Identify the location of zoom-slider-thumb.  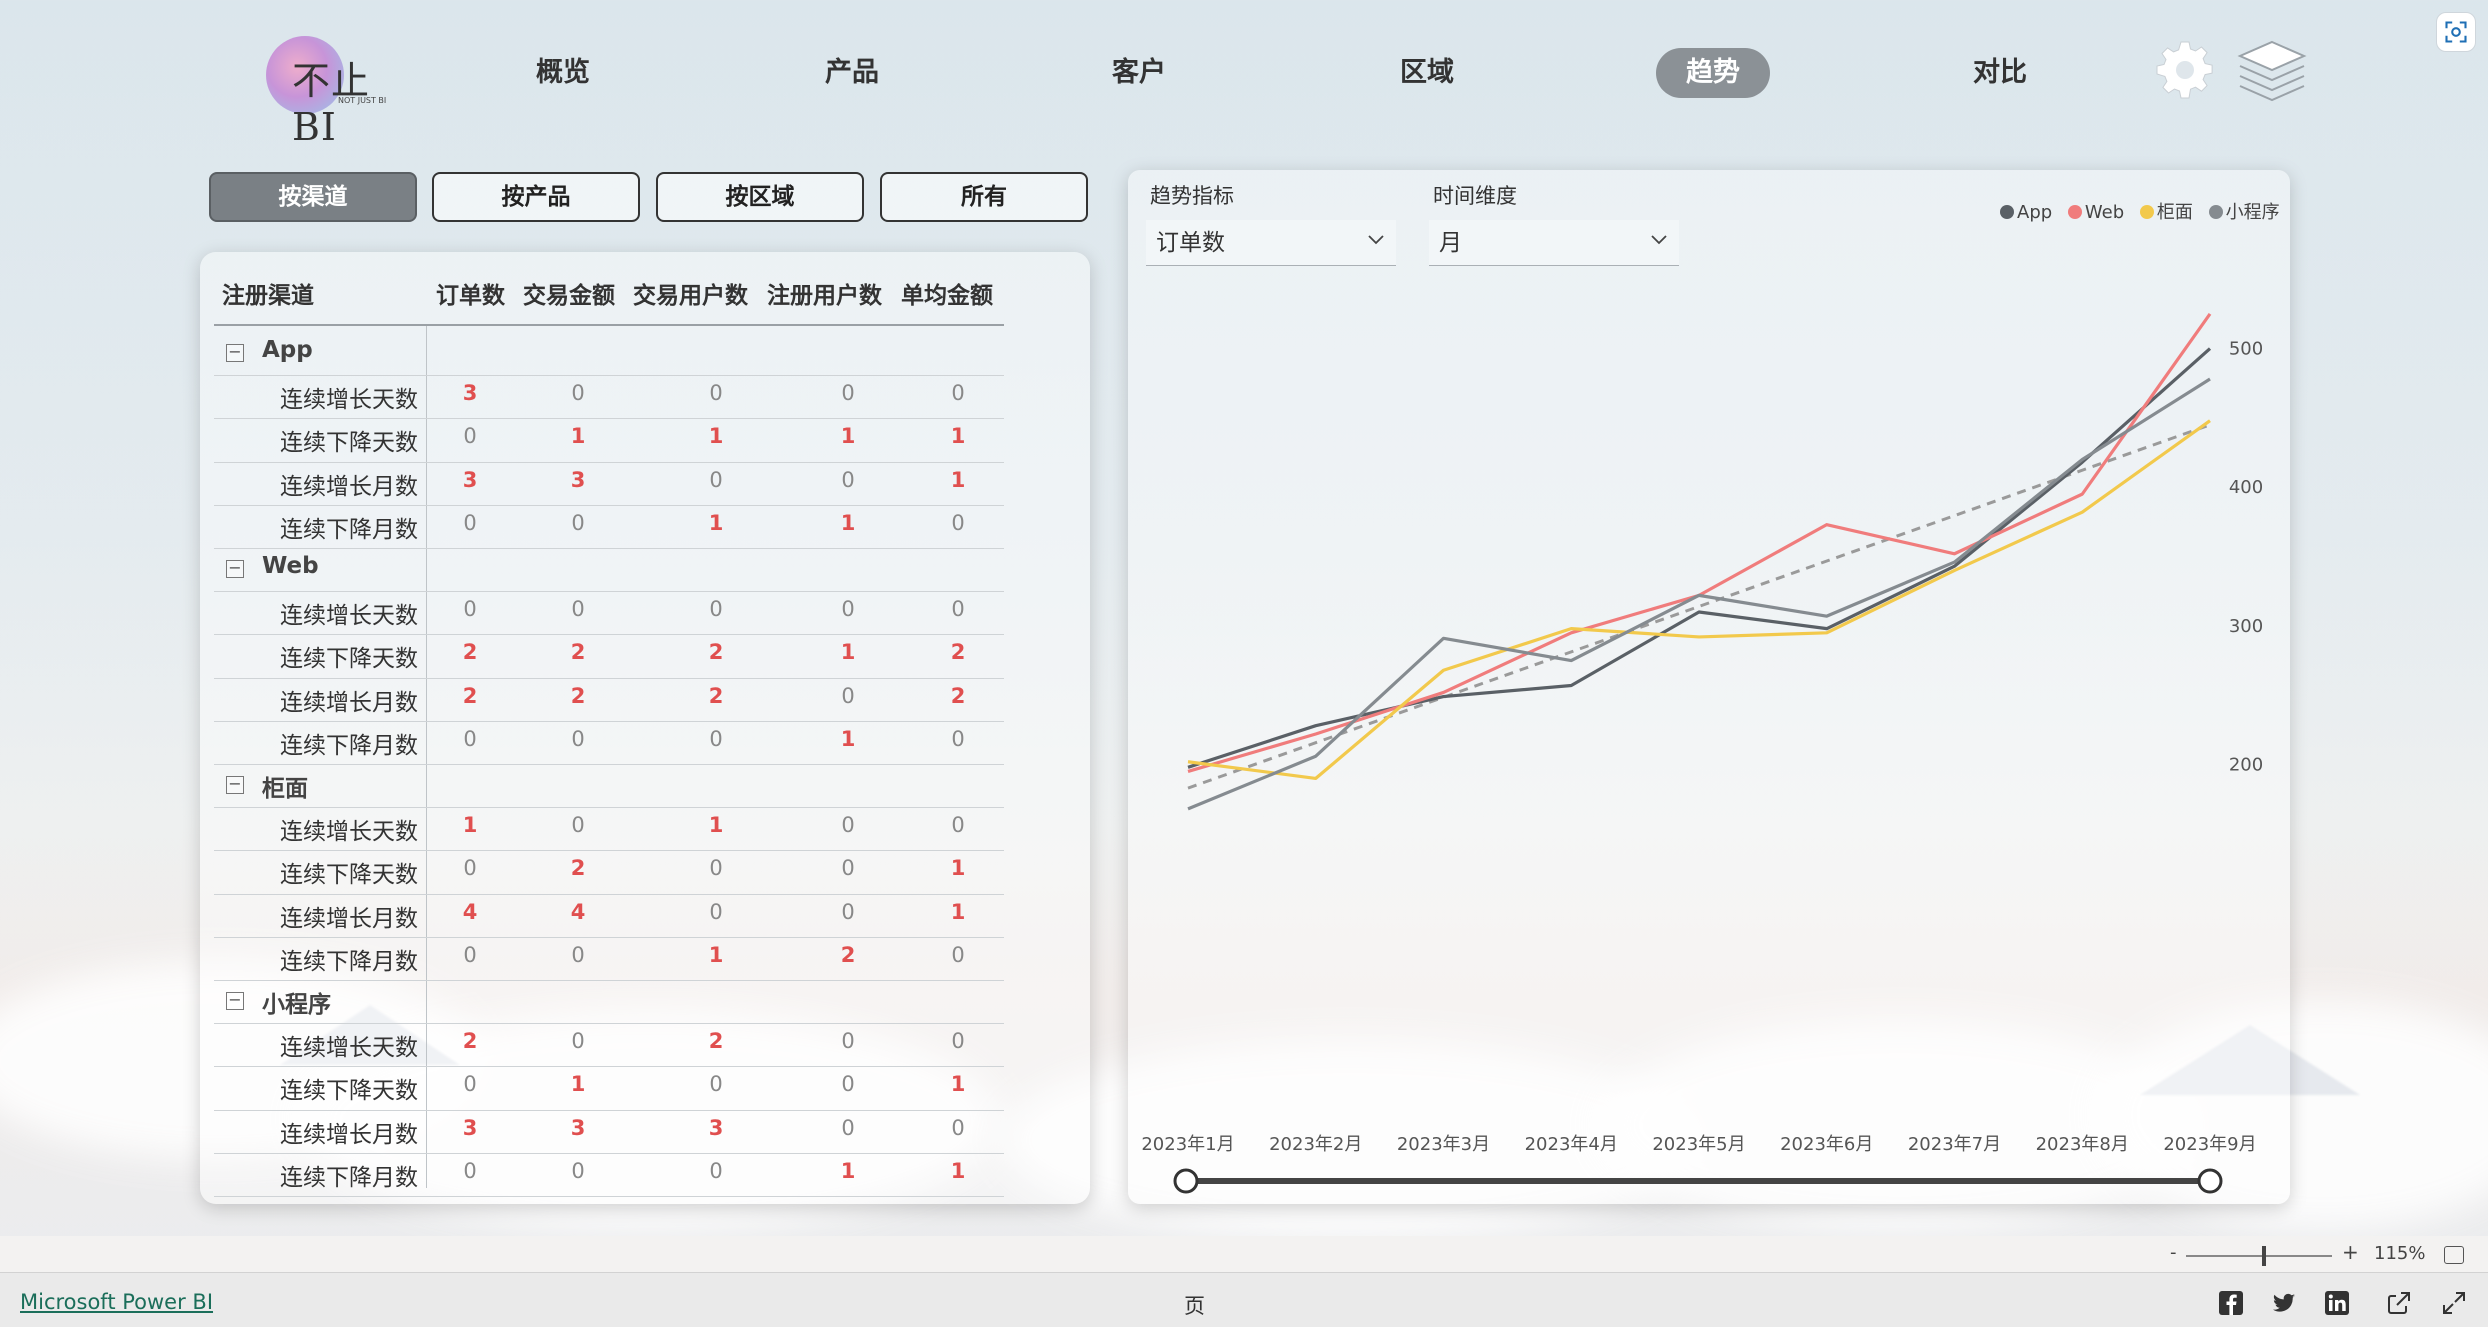
(2264, 1256).